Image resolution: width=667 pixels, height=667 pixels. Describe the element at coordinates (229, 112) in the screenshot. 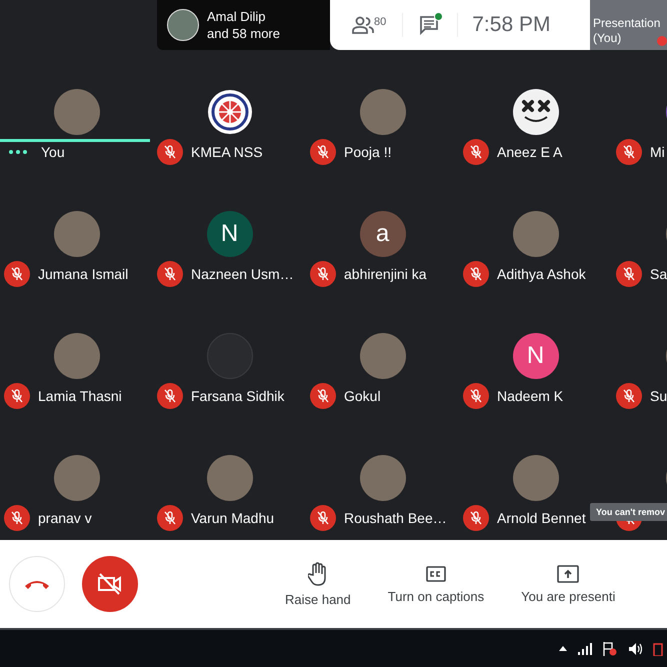

I see `logo-icon` at that location.